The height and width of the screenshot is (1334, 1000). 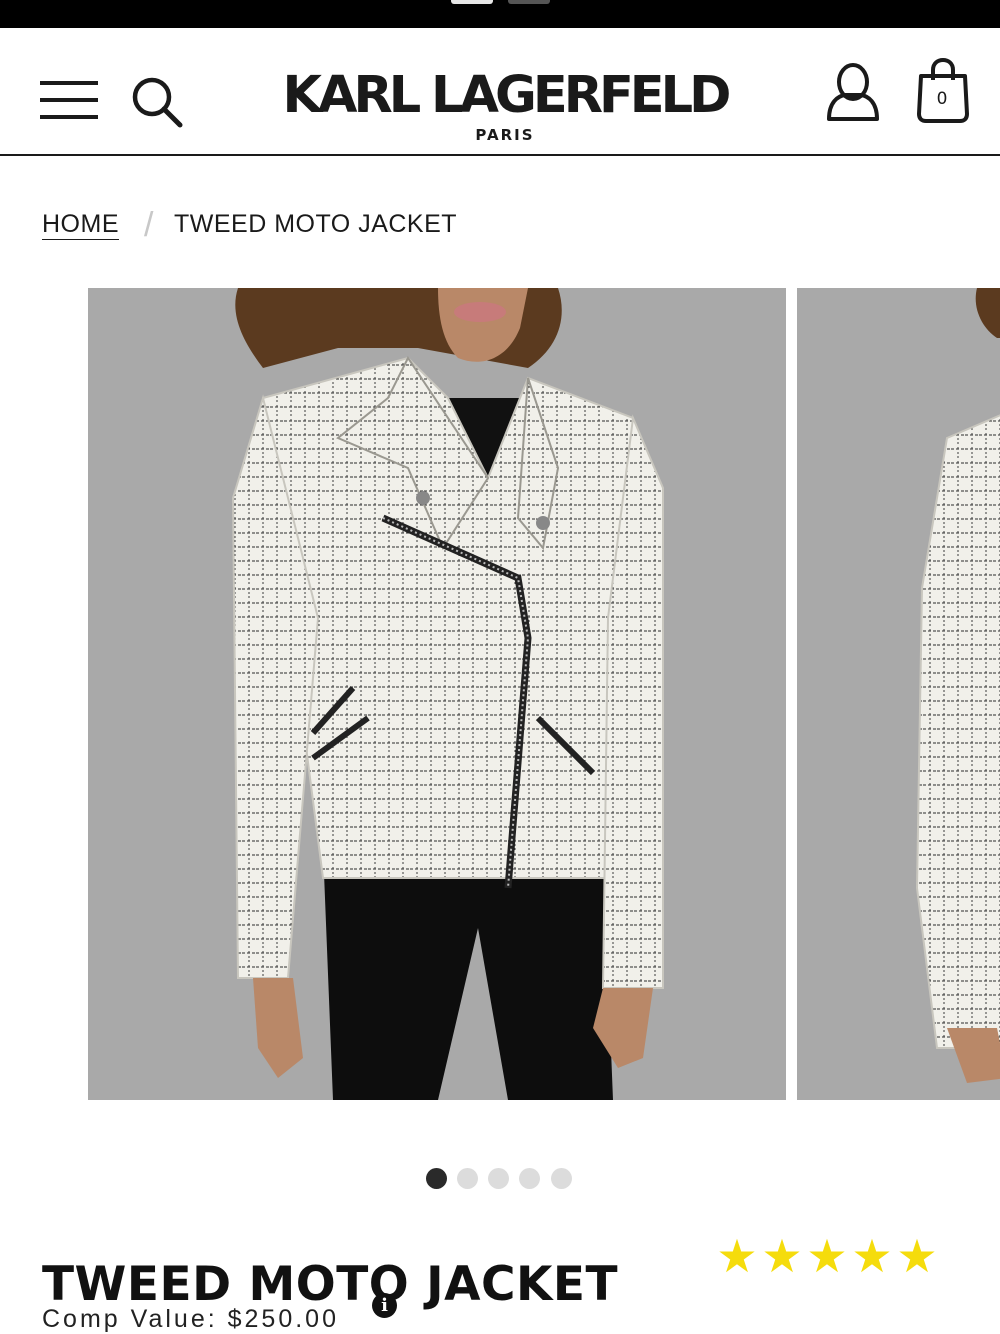 What do you see at coordinates (853, 92) in the screenshot?
I see `account-icon` at bounding box center [853, 92].